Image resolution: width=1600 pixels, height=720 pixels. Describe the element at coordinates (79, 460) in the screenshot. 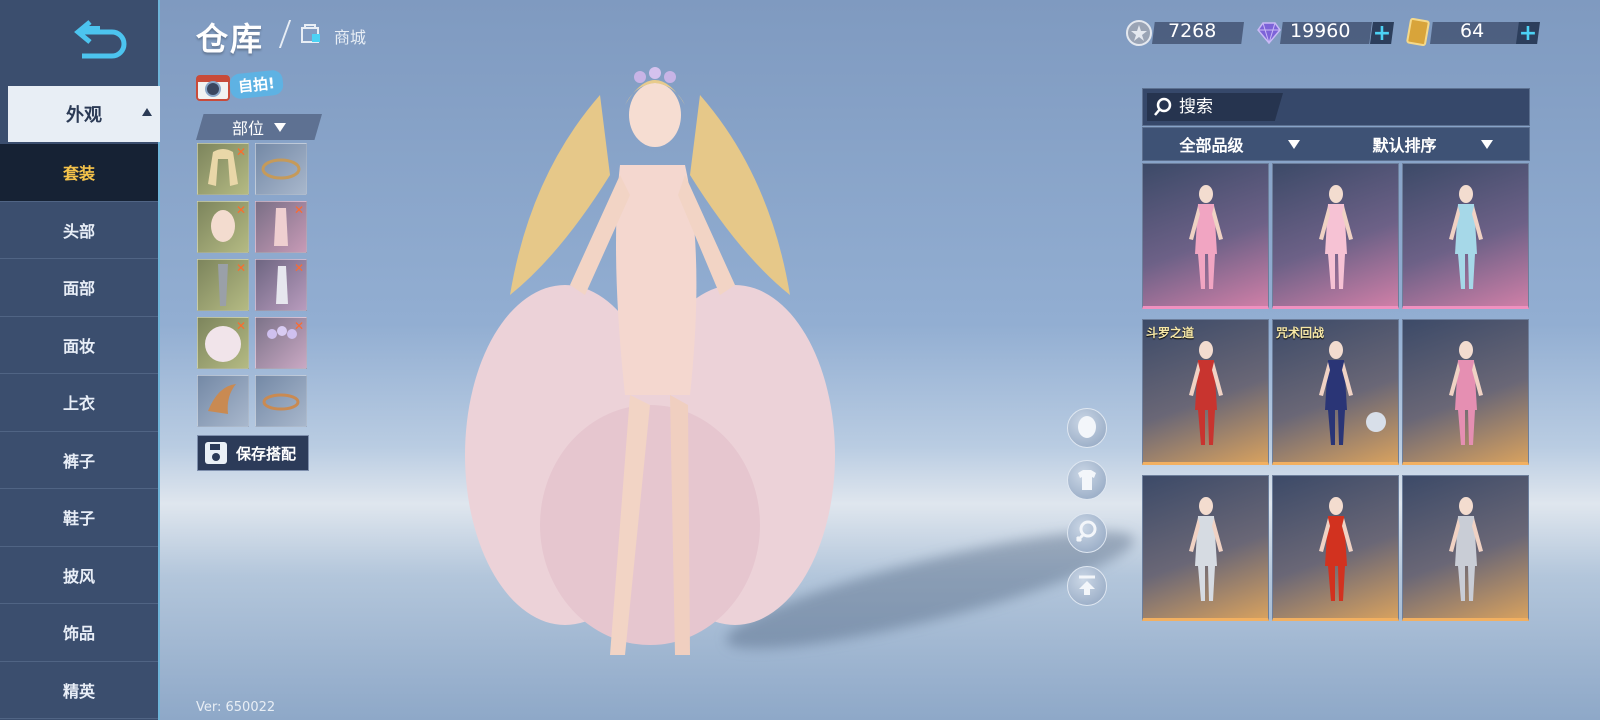

I see `sidebar-item-pants: 裤子` at that location.